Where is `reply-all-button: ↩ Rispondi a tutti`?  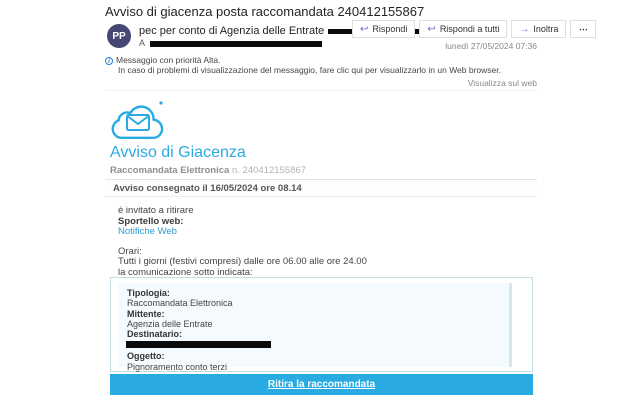
reply-all-button: ↩ Rispondi a tutti is located at coordinates (463, 29).